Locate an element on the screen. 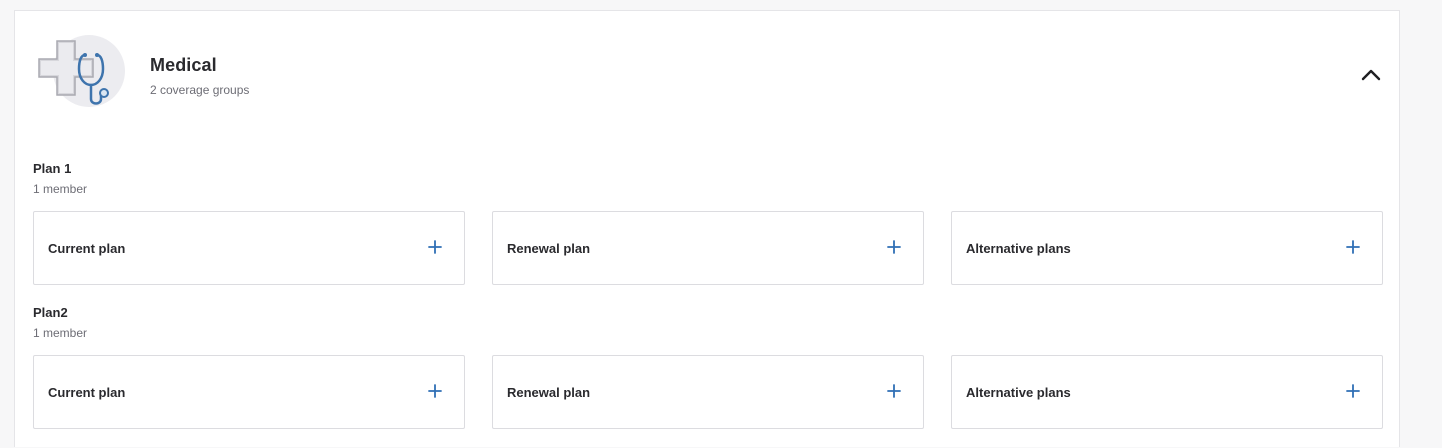 This screenshot has height=448, width=1442. section-title: Medical is located at coordinates (183, 65).